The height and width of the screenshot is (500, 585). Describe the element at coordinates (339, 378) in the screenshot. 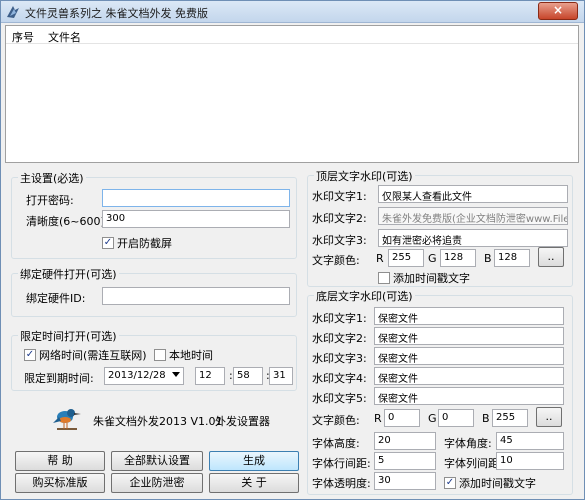

I see `bottom-text4-label: 水印文字4:` at that location.